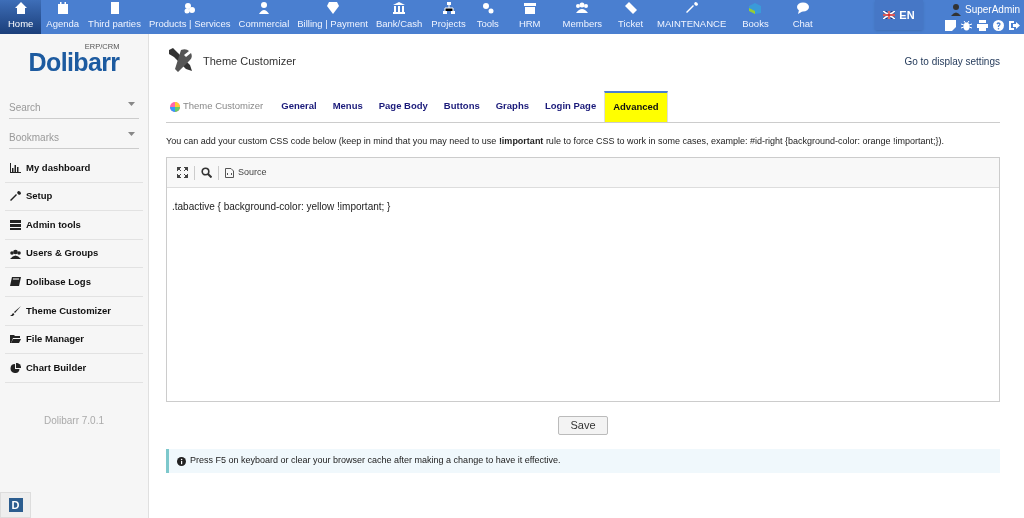  I want to click on top-menu-item: Members, so click(582, 17).